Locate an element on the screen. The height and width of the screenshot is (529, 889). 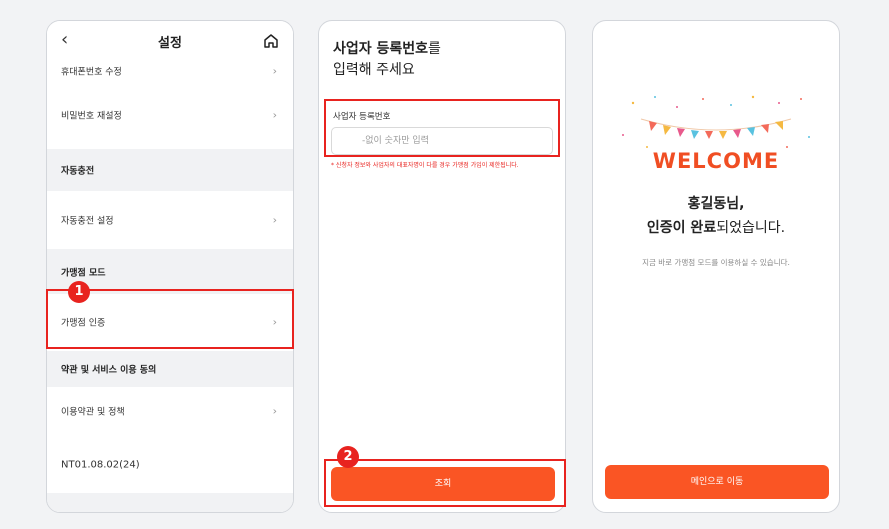
confetti-bunting-icon is located at coordinates (716, 121).